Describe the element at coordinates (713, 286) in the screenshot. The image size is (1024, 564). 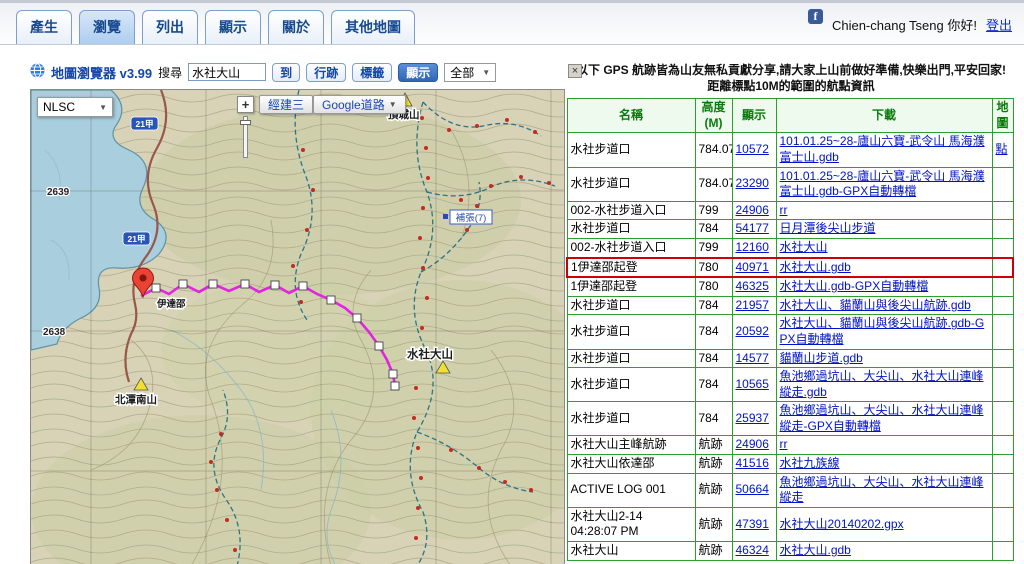
I see `height-value: 780` at that location.